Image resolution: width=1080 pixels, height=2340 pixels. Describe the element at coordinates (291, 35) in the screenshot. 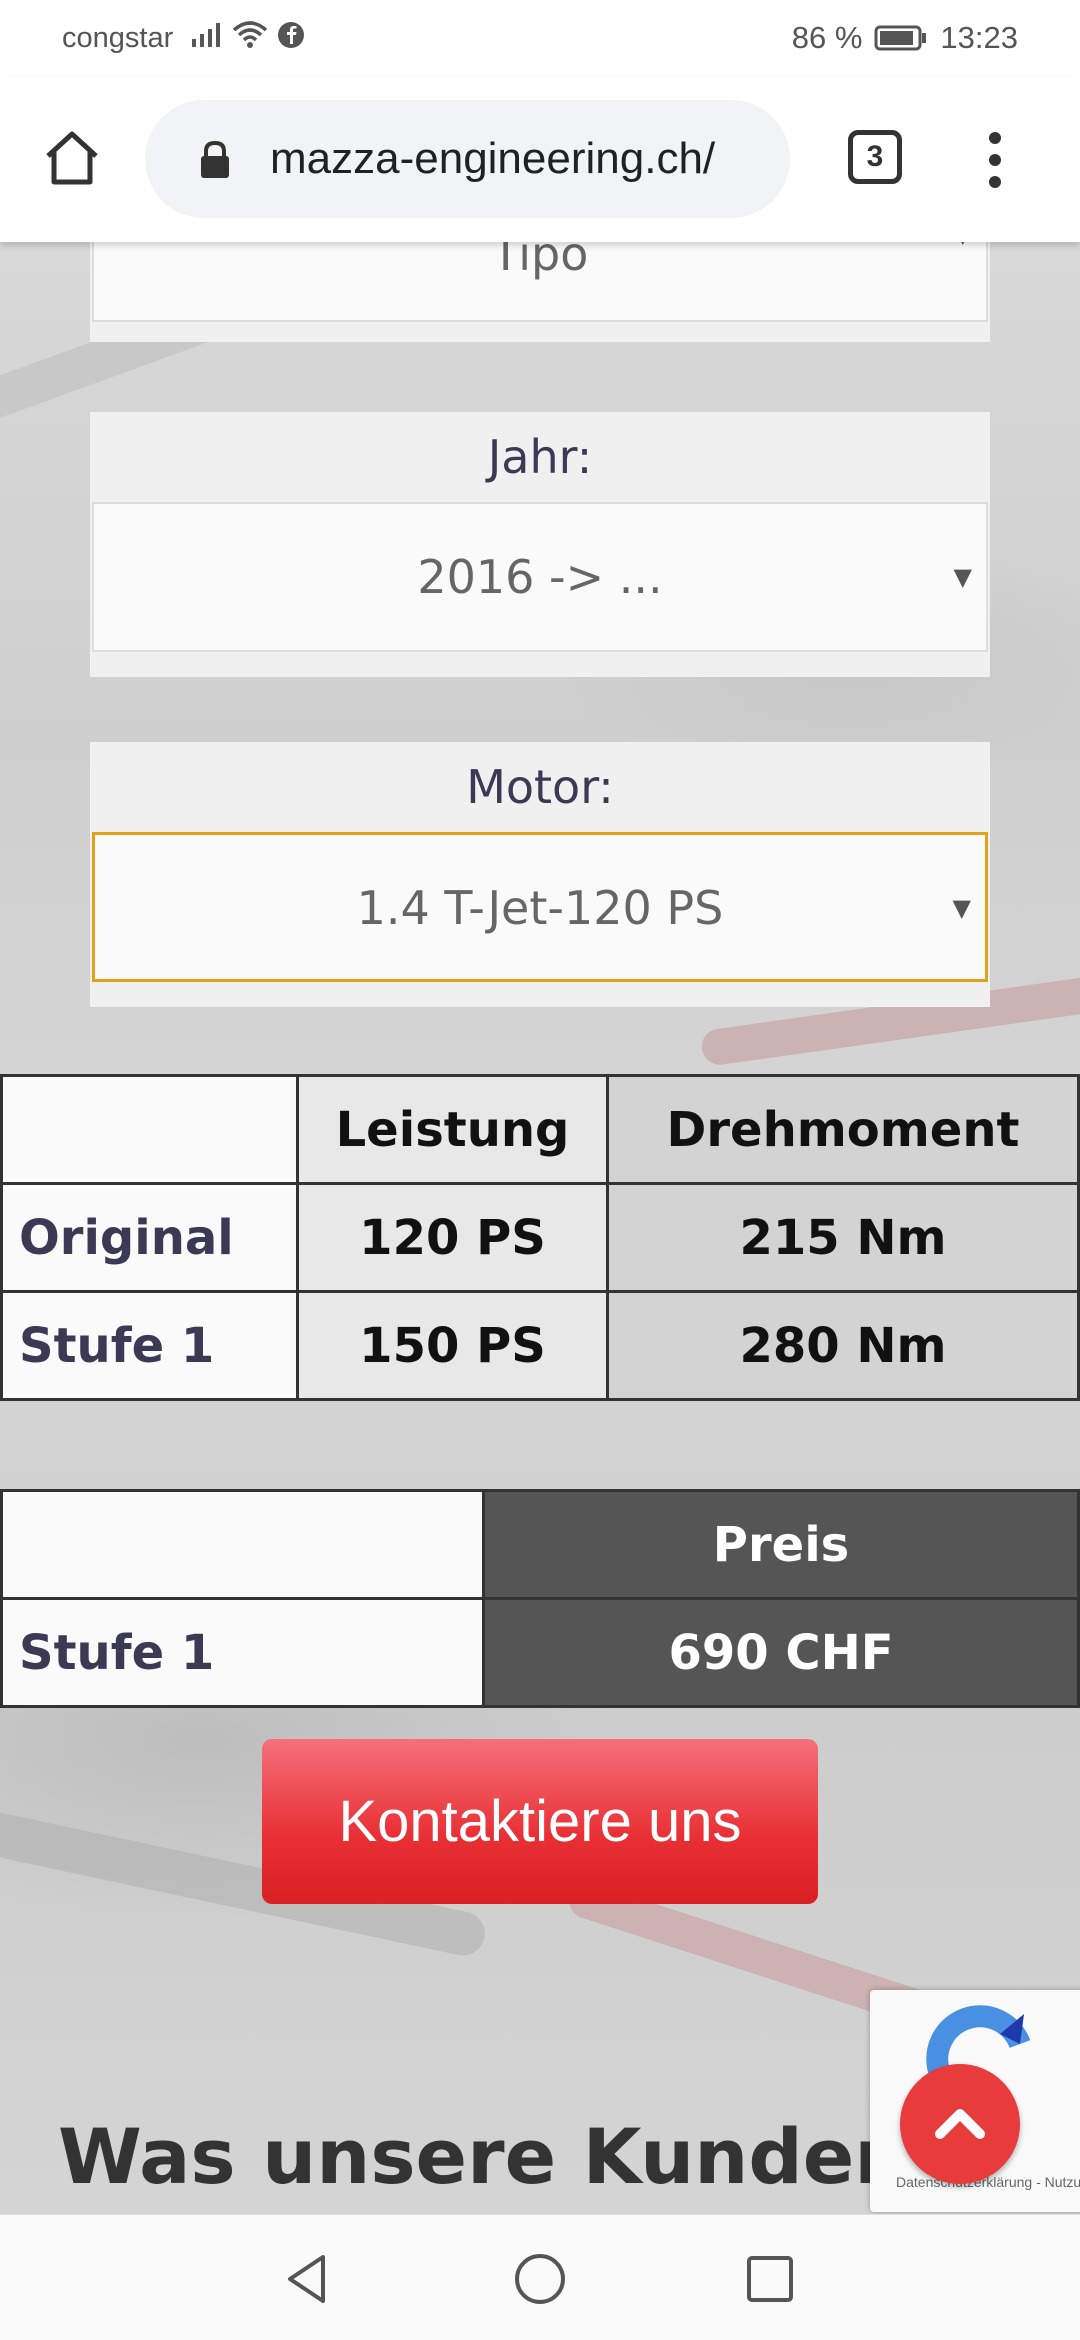

I see `facebook-icon` at that location.